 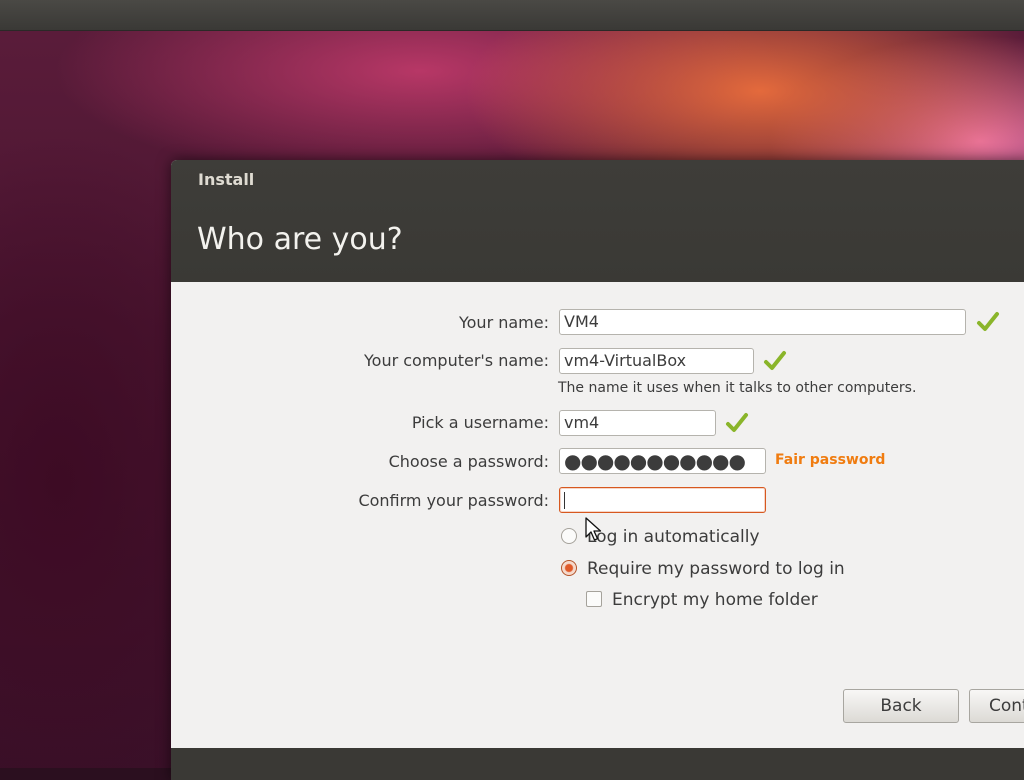 What do you see at coordinates (226, 179) in the screenshot?
I see `window-title: Install` at bounding box center [226, 179].